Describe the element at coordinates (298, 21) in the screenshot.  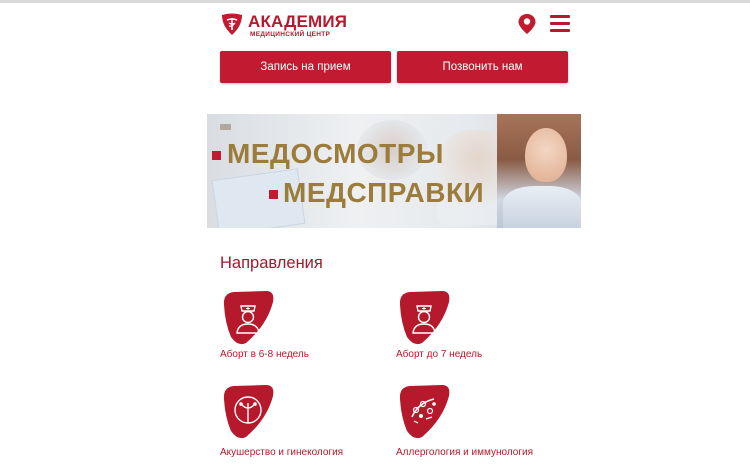
I see `brand-name: АКАДЕМИЯ` at that location.